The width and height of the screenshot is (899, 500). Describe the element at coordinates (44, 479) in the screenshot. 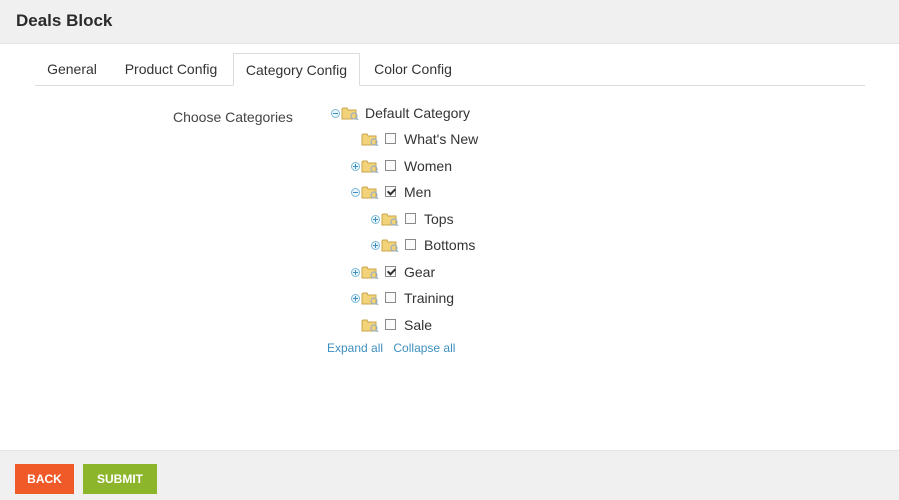

I see `back-button: BACK` at that location.